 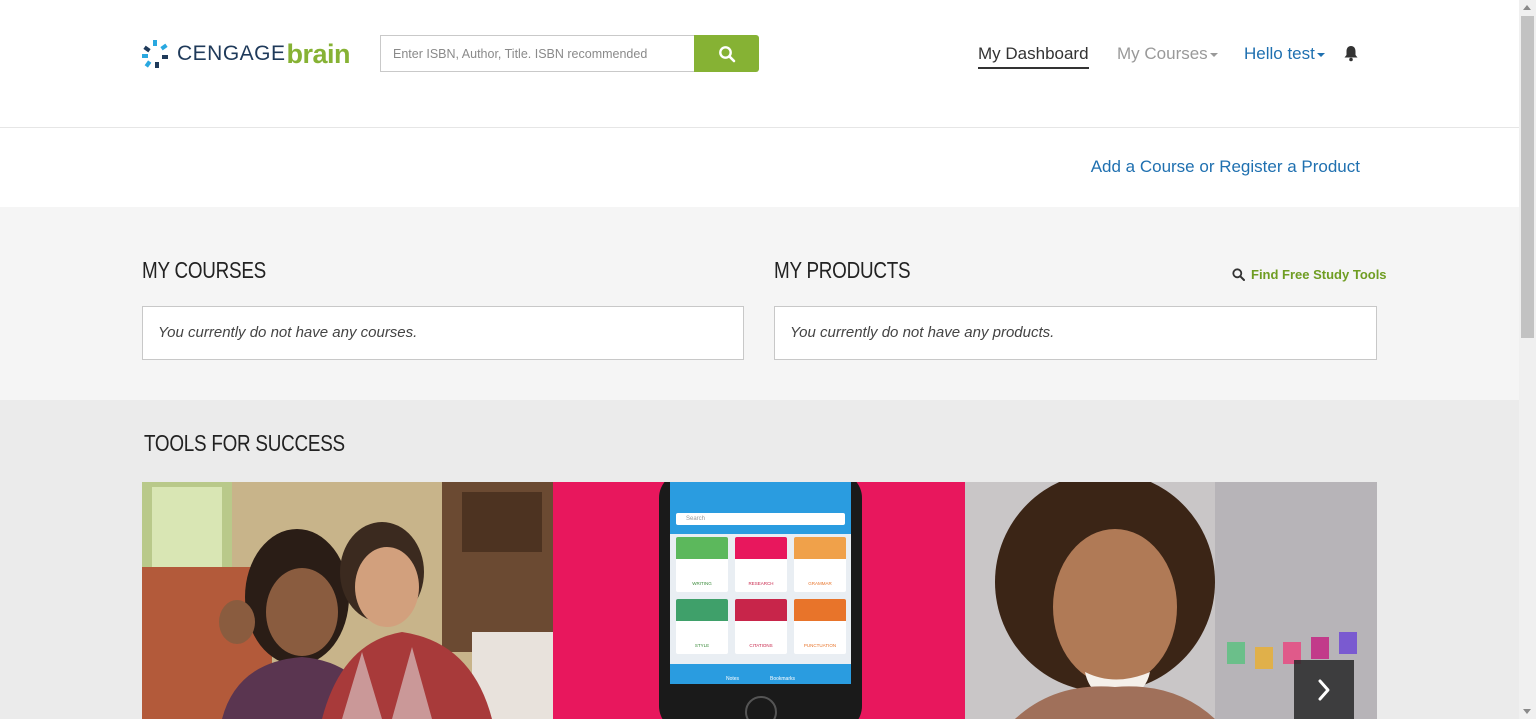 What do you see at coordinates (318, 53) in the screenshot?
I see `logo-text-brain: brain` at bounding box center [318, 53].